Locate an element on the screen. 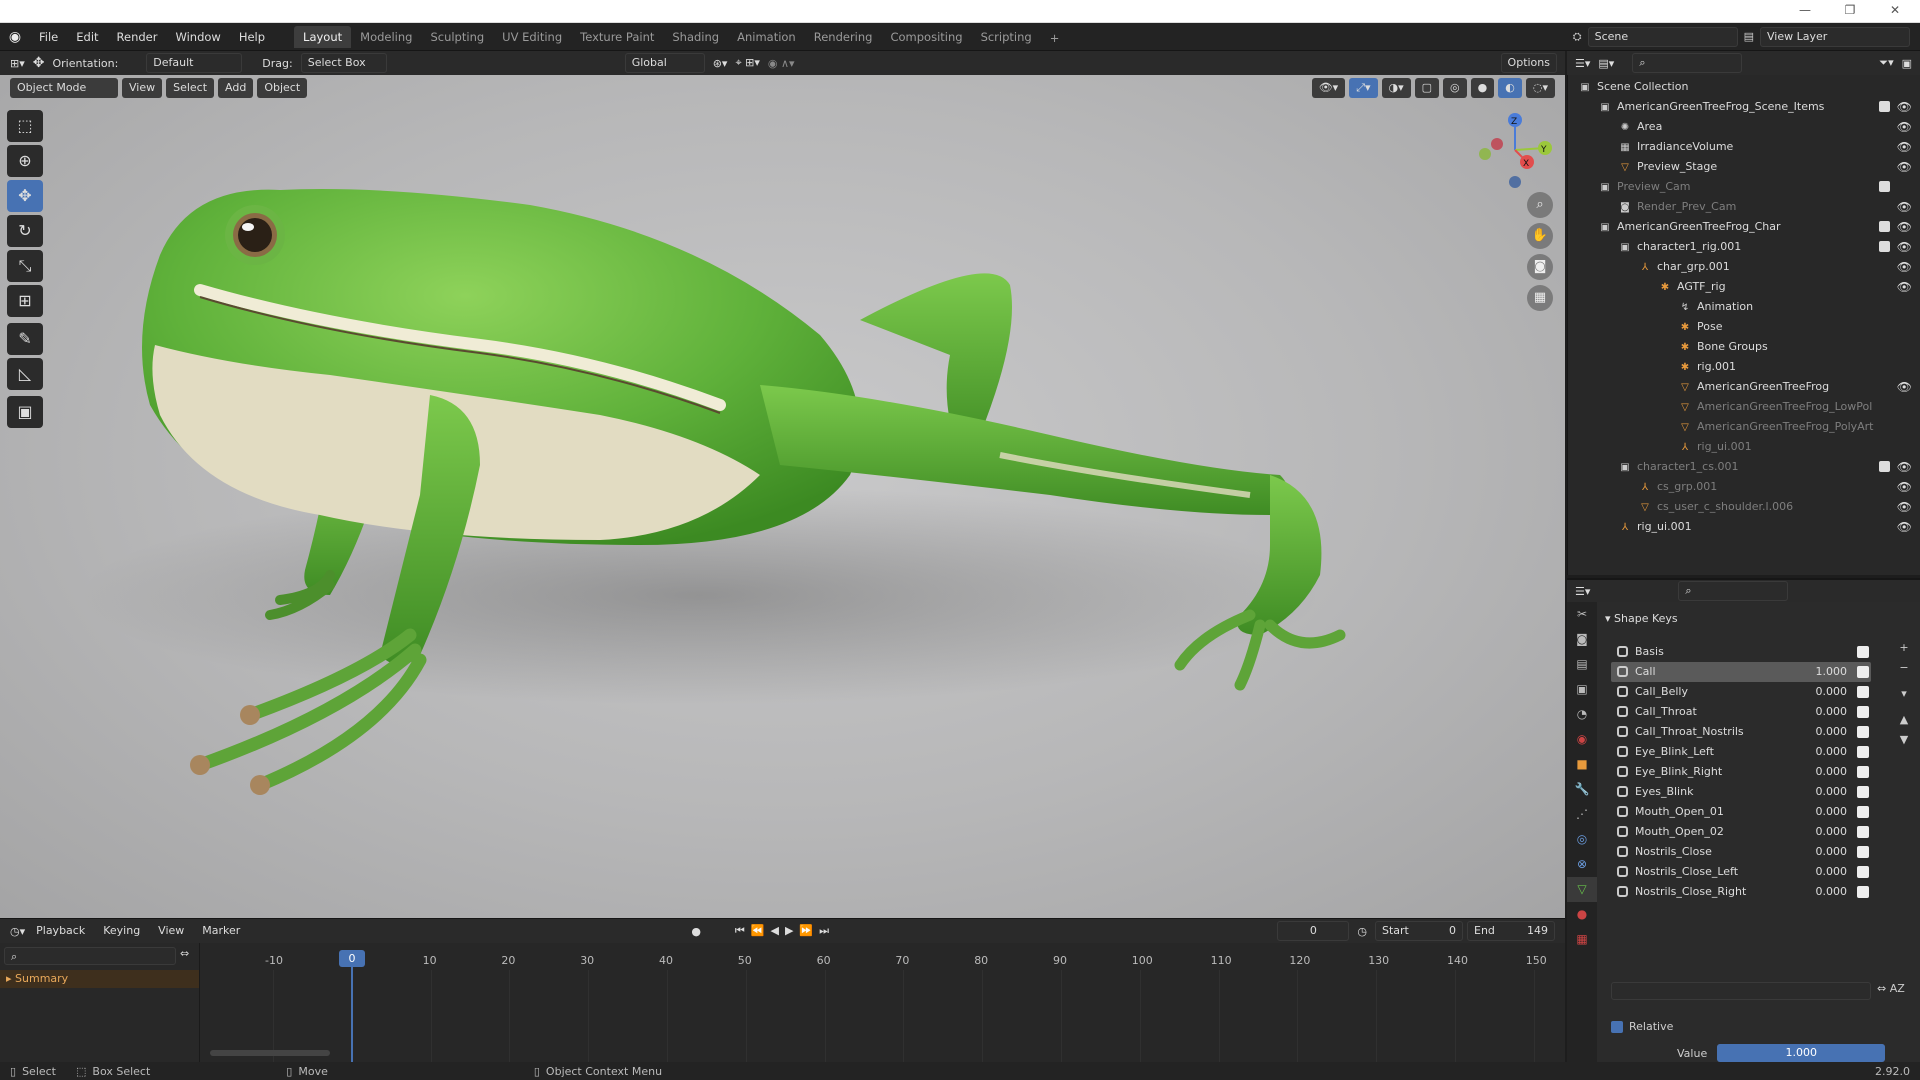 This screenshot has height=1080, width=1920. outliner-row: ▣ character1_cs.001 👁 is located at coordinates (1744, 467).